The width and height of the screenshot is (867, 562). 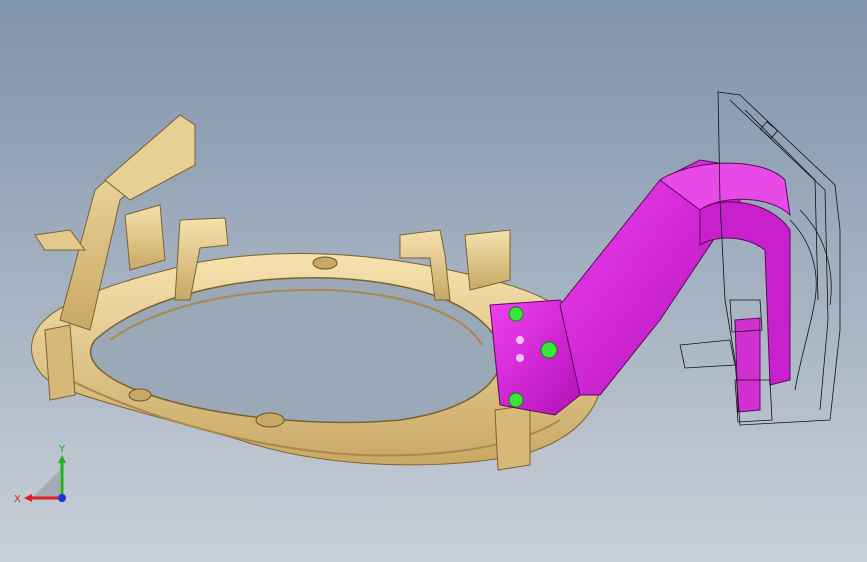 I want to click on triad-plane, so click(x=46, y=484).